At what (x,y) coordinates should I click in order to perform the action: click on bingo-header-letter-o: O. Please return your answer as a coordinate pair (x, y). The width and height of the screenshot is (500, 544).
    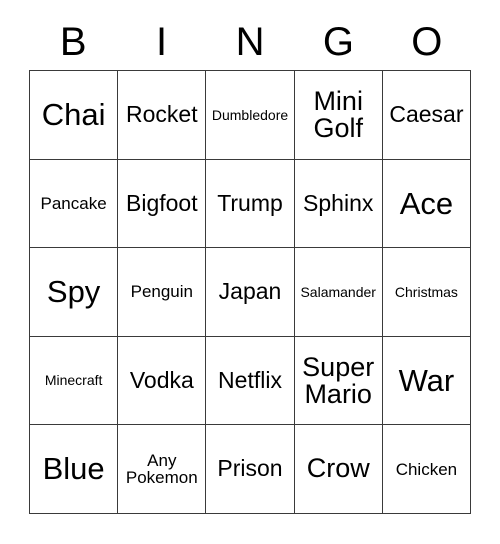
    Looking at the image, I should click on (427, 42).